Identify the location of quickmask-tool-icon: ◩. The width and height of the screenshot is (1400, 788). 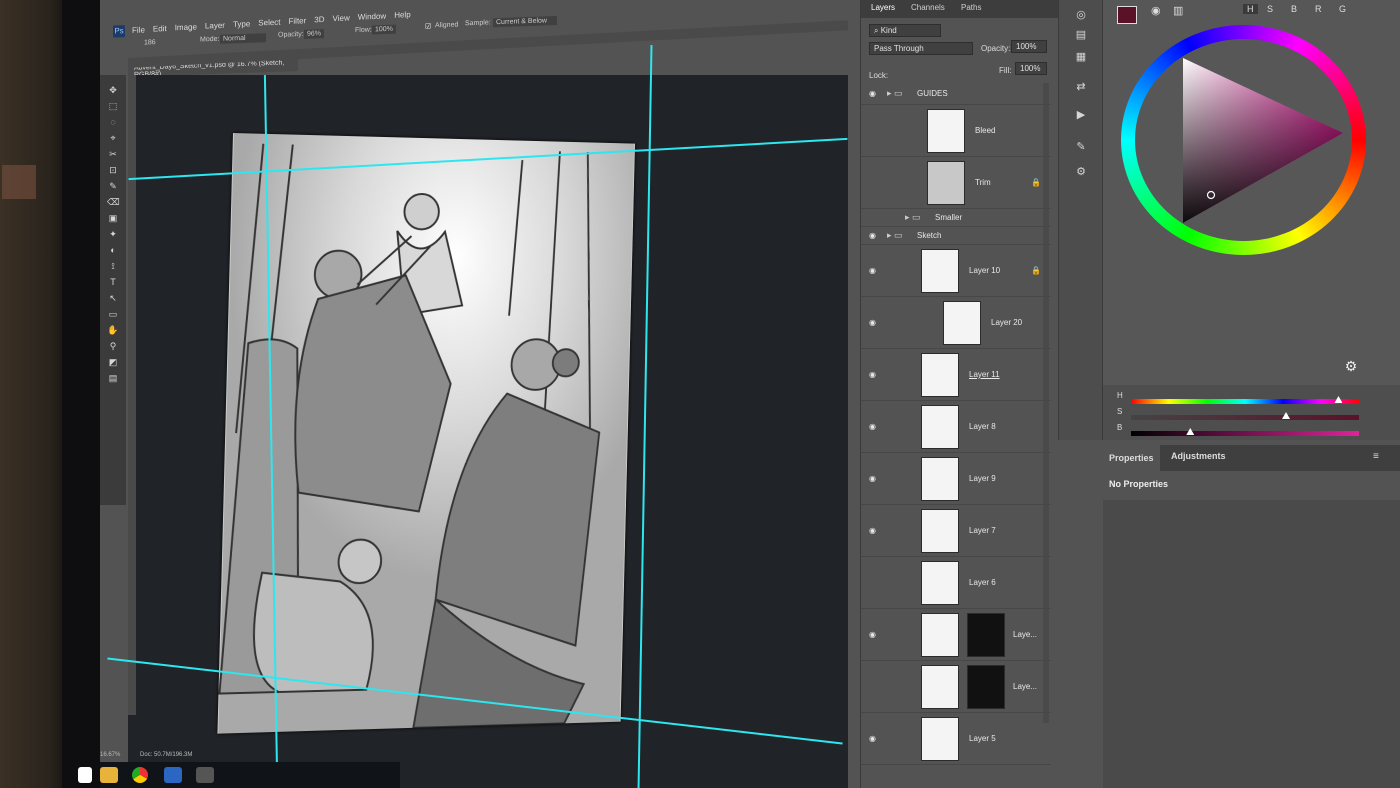
(113, 362).